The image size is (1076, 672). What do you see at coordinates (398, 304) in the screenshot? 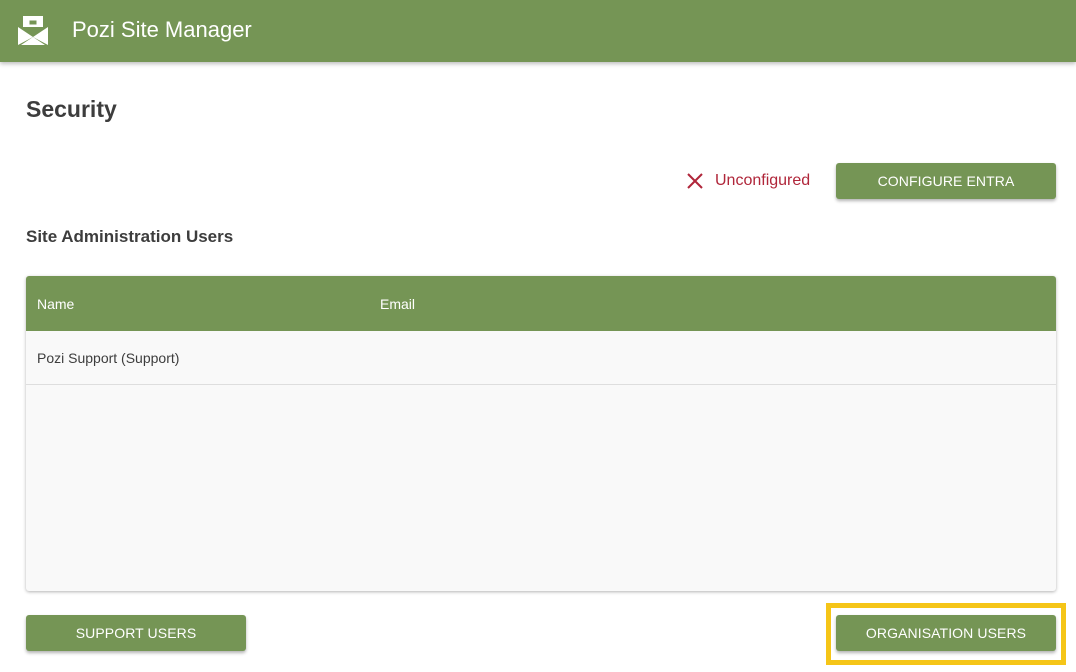
I see `column-header-email: Email` at bounding box center [398, 304].